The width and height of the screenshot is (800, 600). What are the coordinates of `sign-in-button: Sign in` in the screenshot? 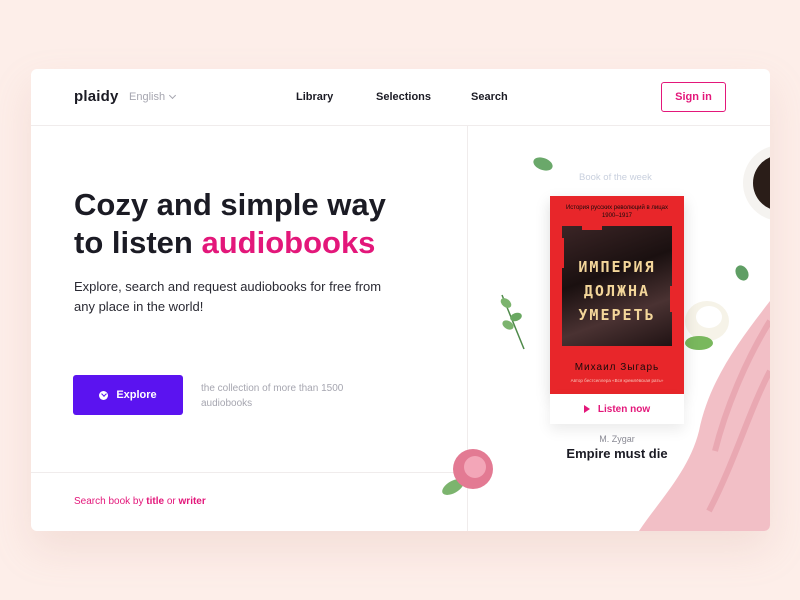 It's located at (693, 97).